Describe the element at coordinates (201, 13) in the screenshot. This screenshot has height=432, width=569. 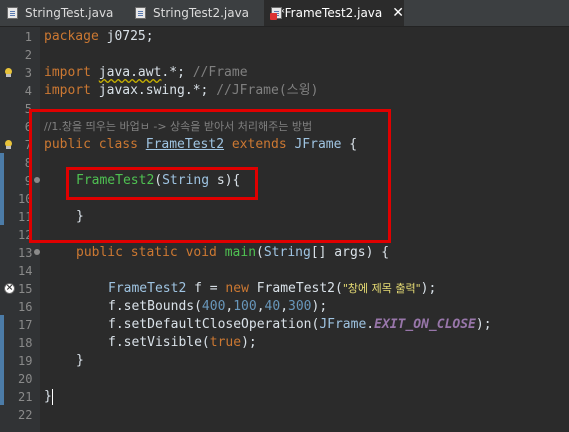
I see `tab-label: StringTest2.java` at that location.